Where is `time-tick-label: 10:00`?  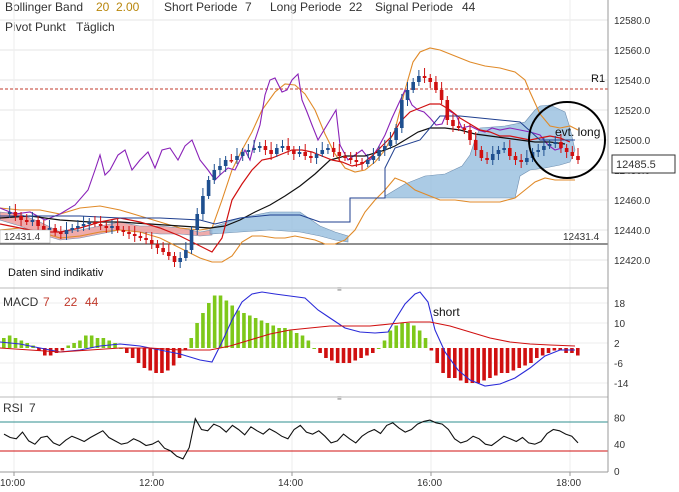 time-tick-label: 10:00 is located at coordinates (12, 483).